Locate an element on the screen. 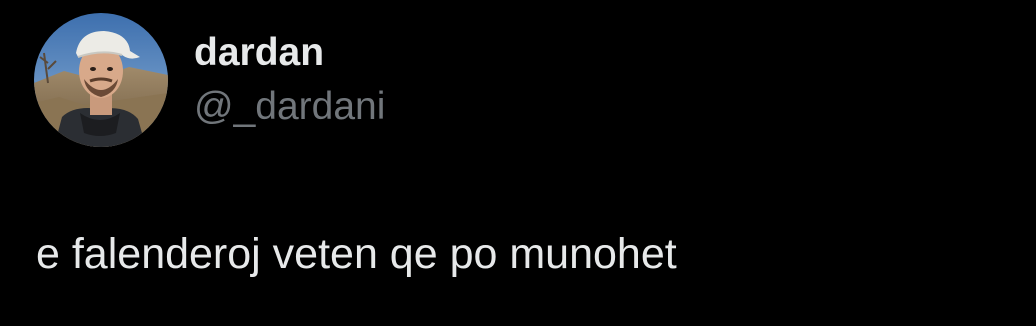 The image size is (1036, 326). avatar is located at coordinates (101, 80).